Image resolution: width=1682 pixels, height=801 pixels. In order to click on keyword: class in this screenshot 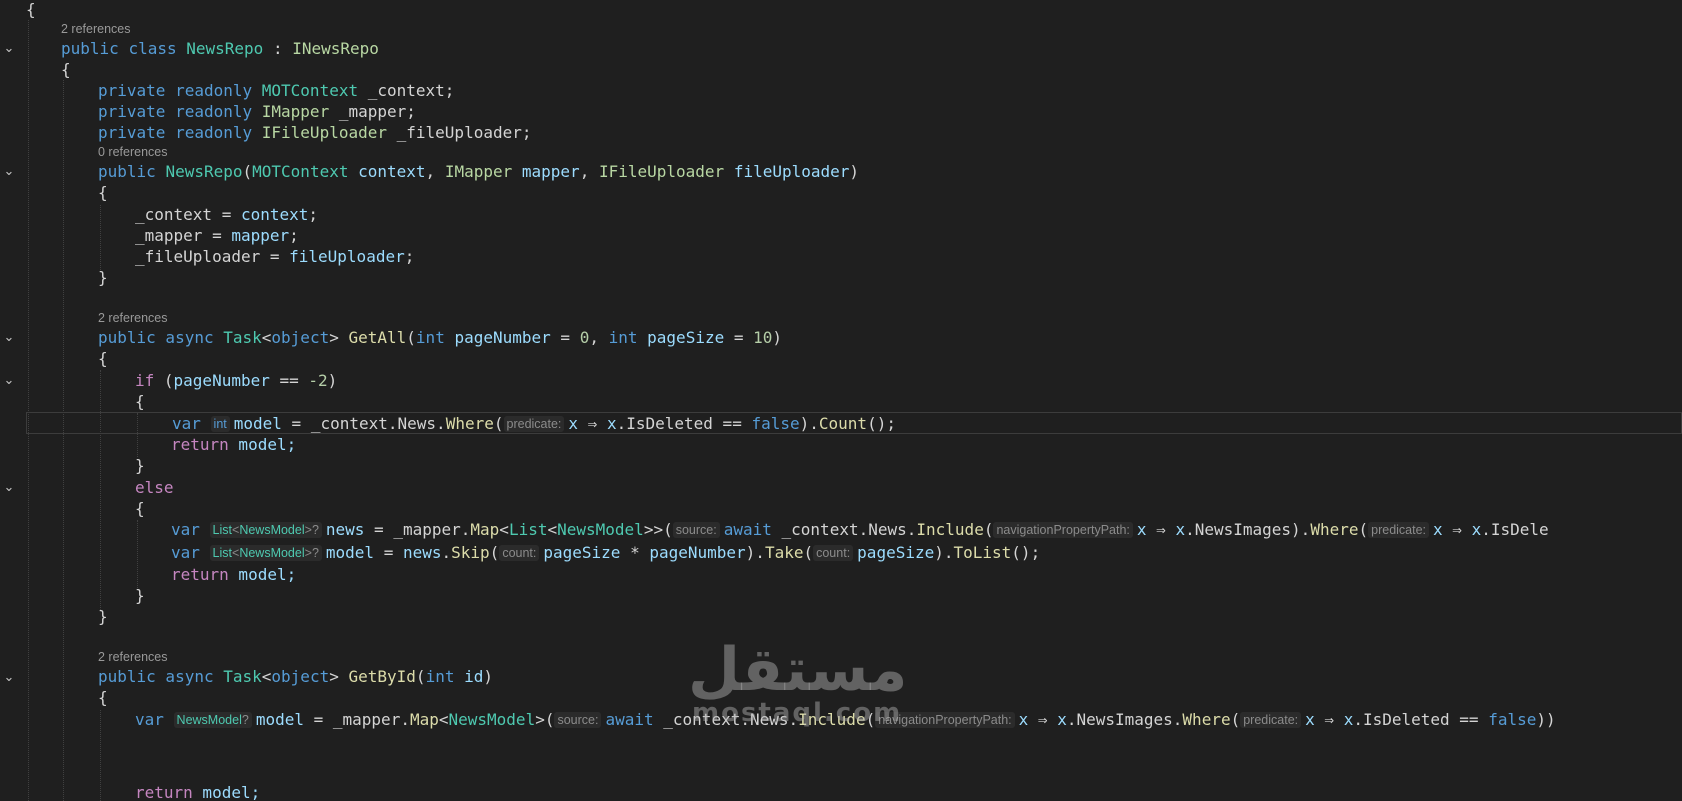, I will do `click(152, 48)`.